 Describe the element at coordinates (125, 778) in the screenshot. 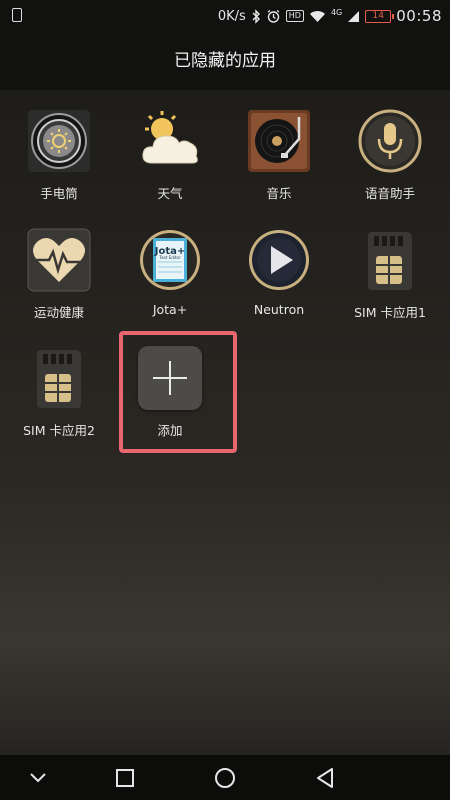

I see `recents-icon` at that location.